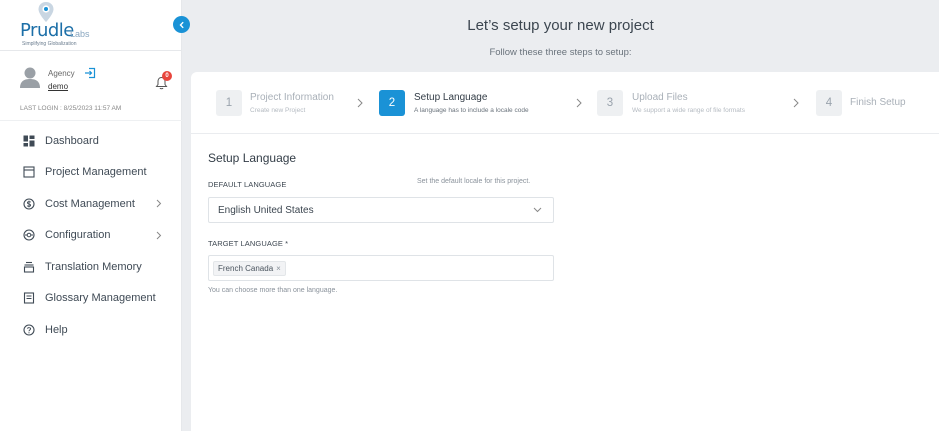  What do you see at coordinates (29, 298) in the screenshot?
I see `glossary-icon` at bounding box center [29, 298].